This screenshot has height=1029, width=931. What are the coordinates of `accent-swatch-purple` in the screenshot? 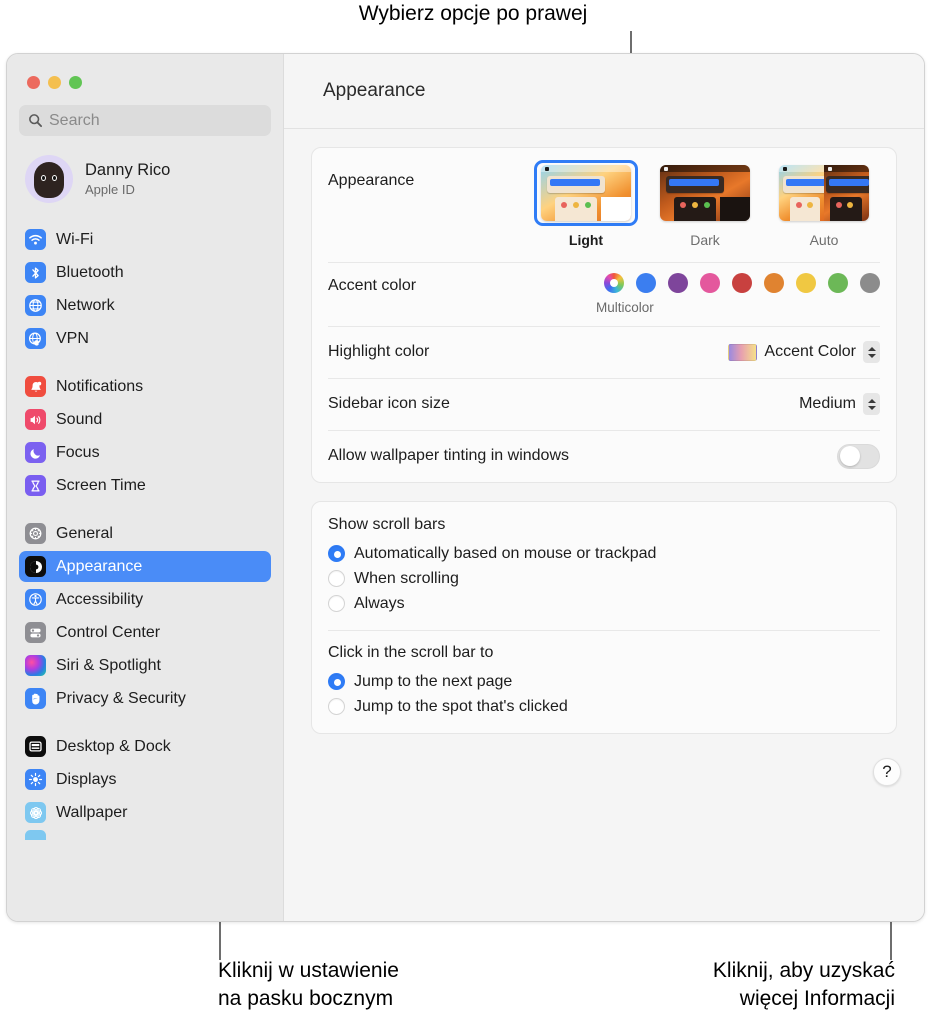 It's located at (678, 283).